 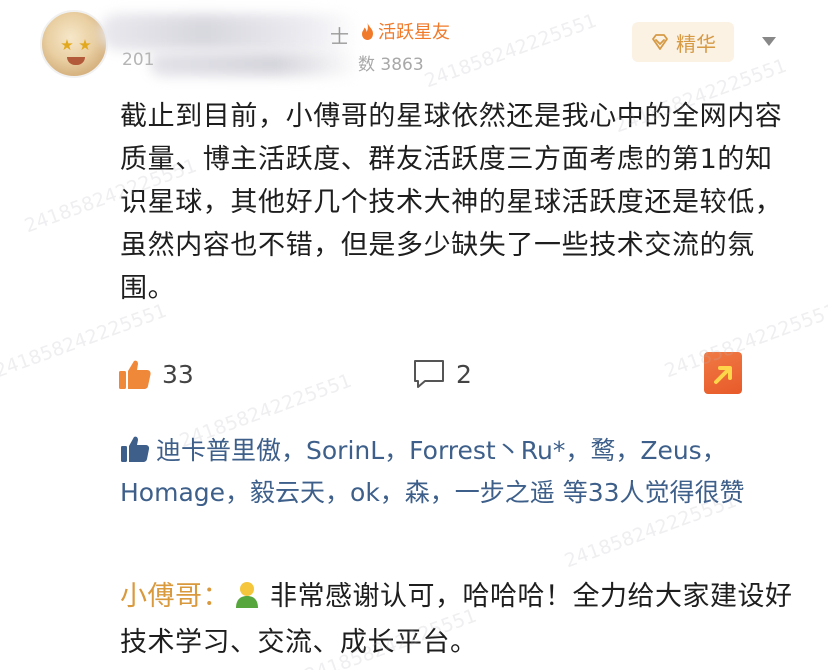 I want to click on author-name-fragment: 士, so click(x=340, y=37).